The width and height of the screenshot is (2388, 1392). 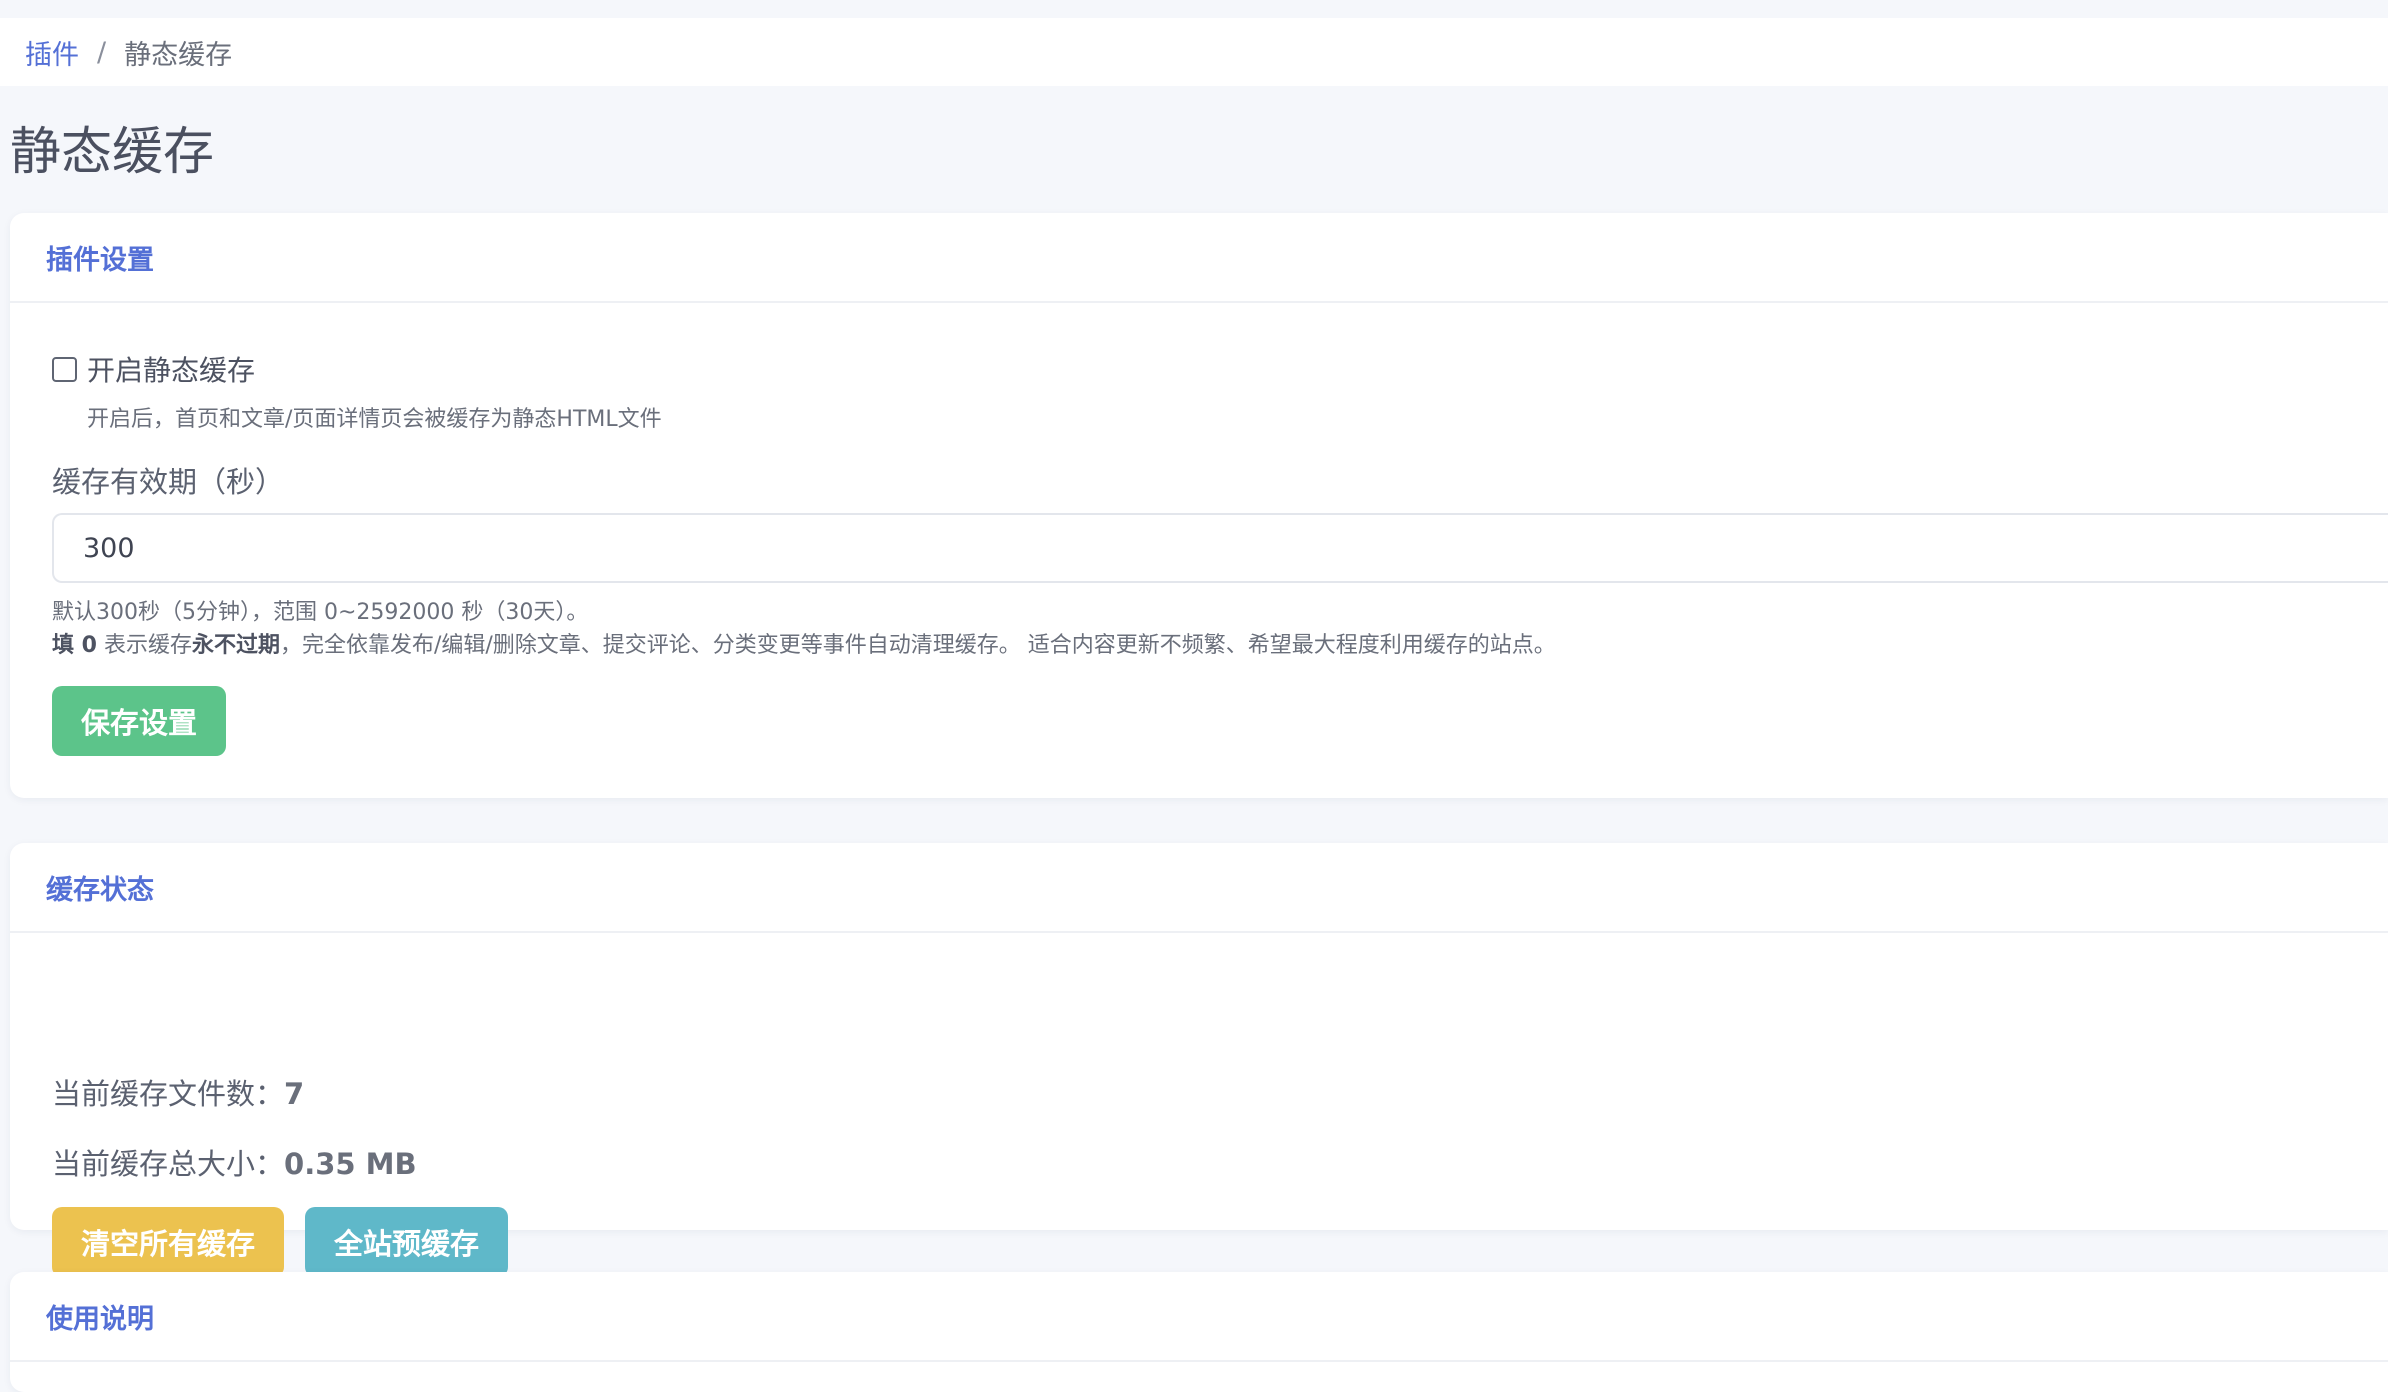 What do you see at coordinates (168, 1164) in the screenshot?
I see `cache-total-size-label: 当前缓存总大小：` at bounding box center [168, 1164].